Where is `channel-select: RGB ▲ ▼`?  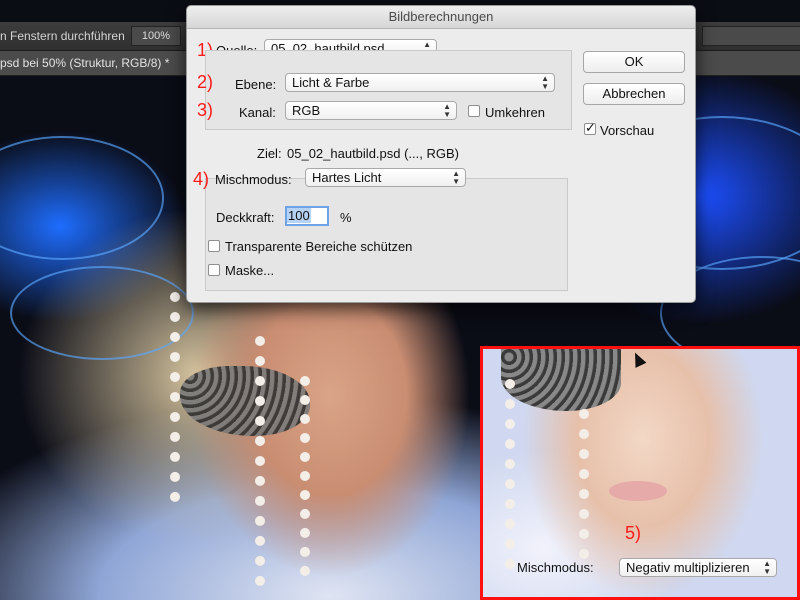 channel-select: RGB ▲ ▼ is located at coordinates (371, 110).